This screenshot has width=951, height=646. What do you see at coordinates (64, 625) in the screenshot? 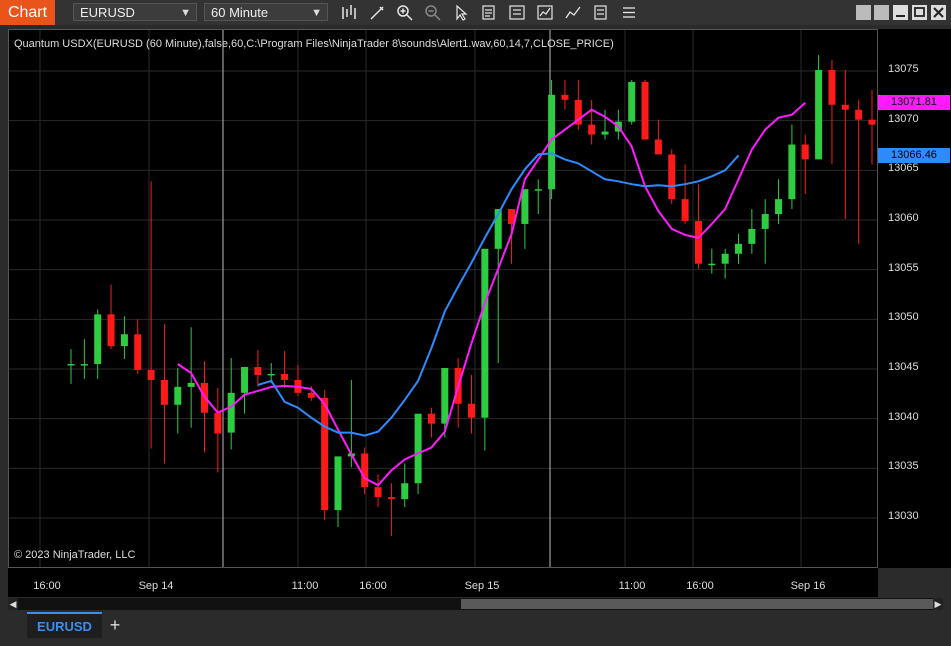
I see `tab-eurusd: EURUSD` at bounding box center [64, 625].